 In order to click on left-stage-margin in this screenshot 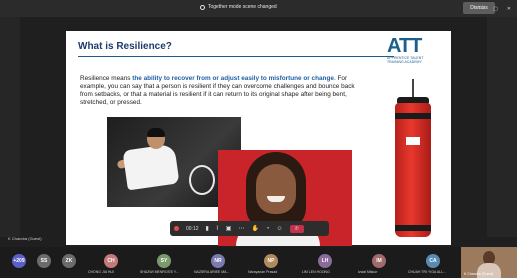, I will do `click(10, 127)`.